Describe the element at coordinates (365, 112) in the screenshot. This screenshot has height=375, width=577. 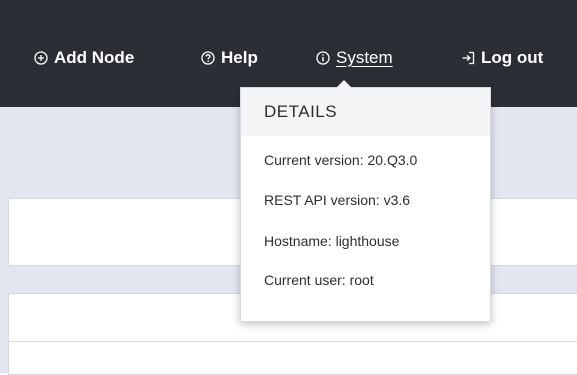
I see `popover-title: DETAILS` at that location.